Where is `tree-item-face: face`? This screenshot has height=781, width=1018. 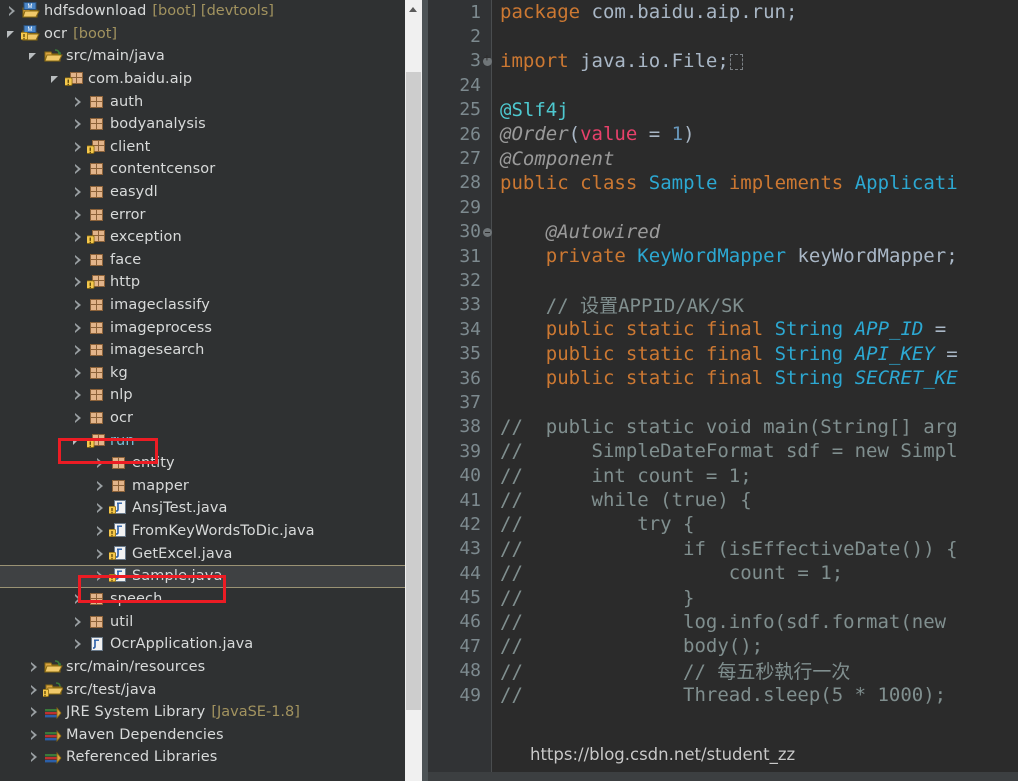
tree-item-face: face is located at coordinates (202, 260).